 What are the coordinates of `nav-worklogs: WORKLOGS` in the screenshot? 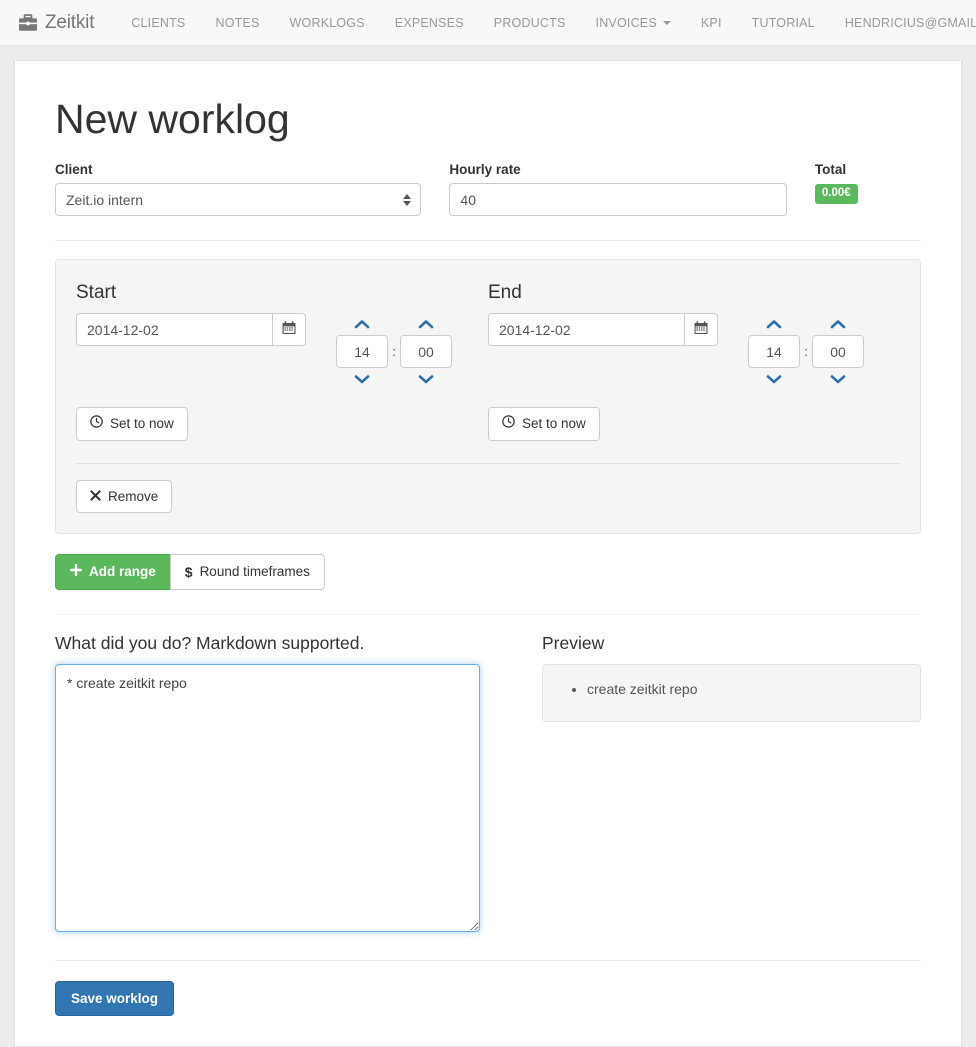 It's located at (327, 23).